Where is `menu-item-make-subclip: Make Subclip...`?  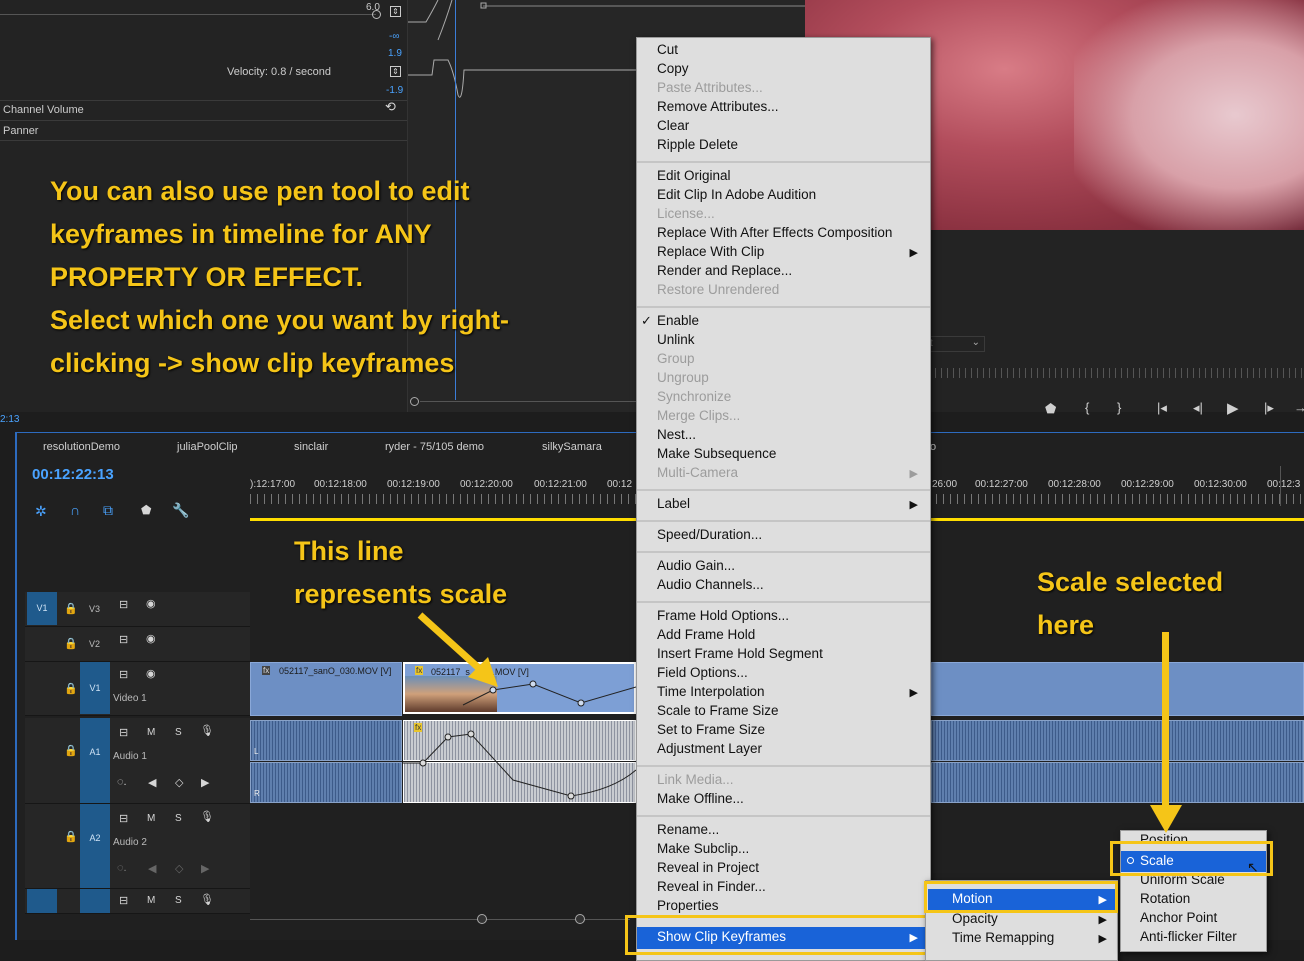
menu-item-make-subclip: Make Subclip... is located at coordinates (703, 848).